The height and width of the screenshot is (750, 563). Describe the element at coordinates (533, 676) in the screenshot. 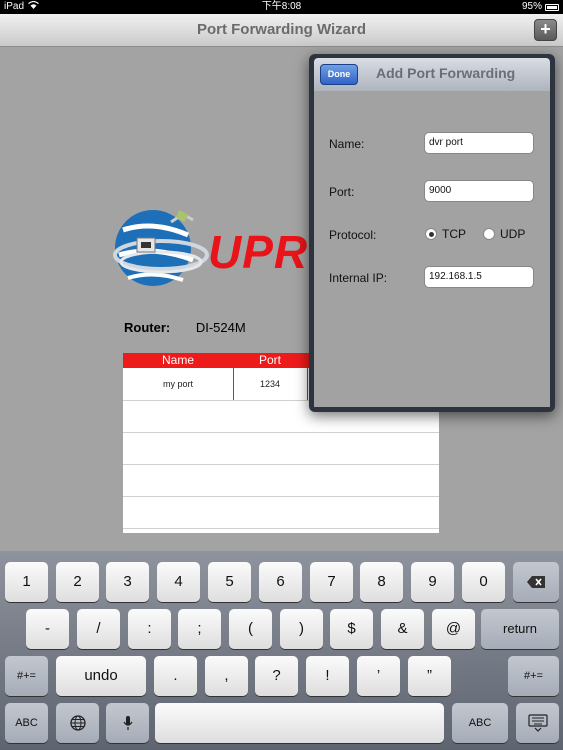

I see `symbols-key-right: #+=` at that location.